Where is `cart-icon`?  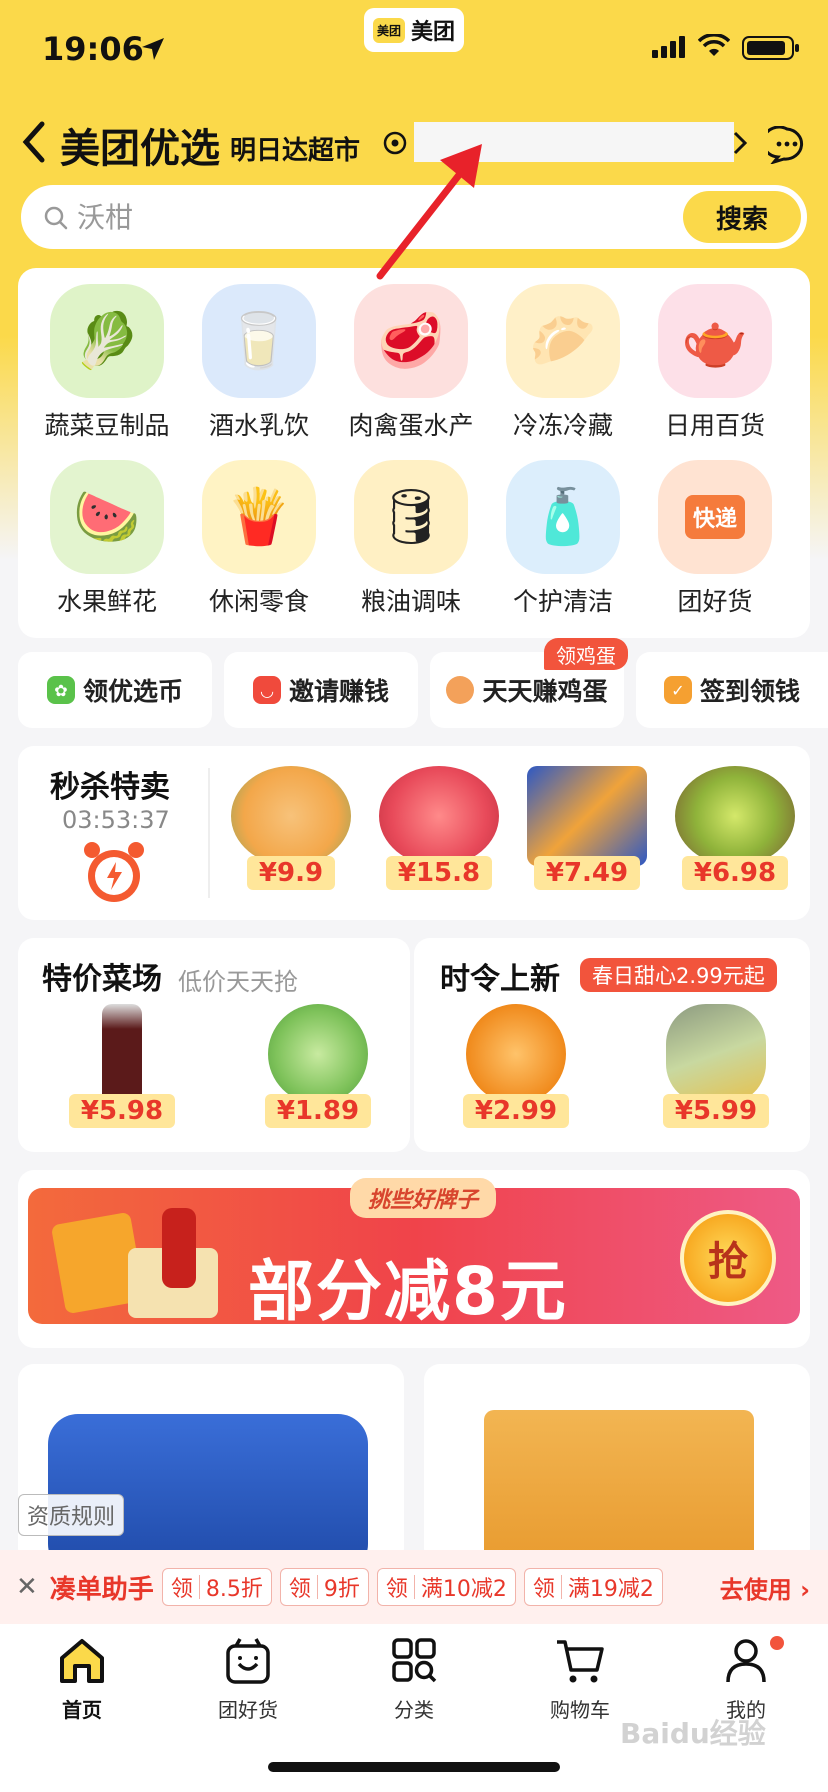
cart-icon is located at coordinates (580, 1661).